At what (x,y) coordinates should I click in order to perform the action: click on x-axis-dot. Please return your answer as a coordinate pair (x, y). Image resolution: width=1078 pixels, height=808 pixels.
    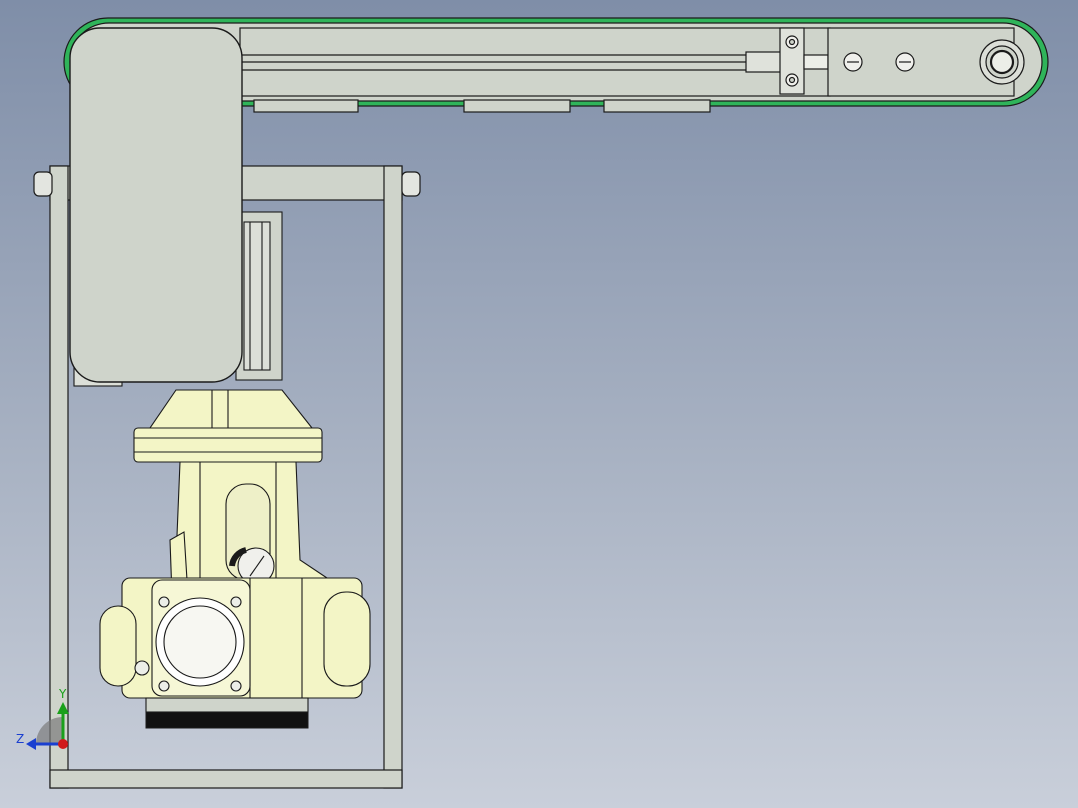
    Looking at the image, I should click on (63, 744).